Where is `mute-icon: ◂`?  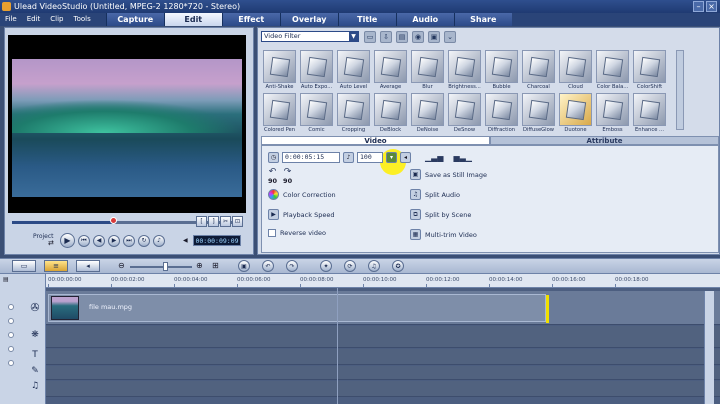 mute-icon: ◂ is located at coordinates (405, 157).